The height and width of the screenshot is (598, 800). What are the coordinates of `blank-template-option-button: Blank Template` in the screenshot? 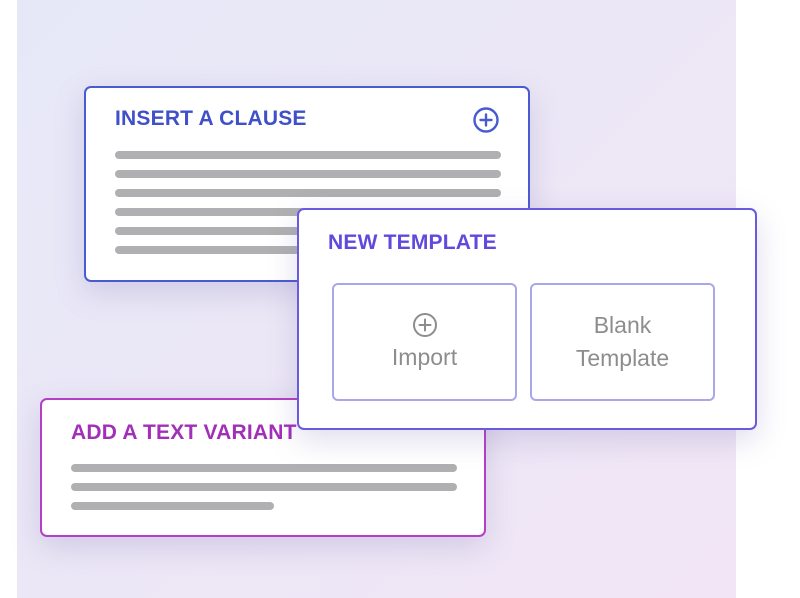 It's located at (622, 342).